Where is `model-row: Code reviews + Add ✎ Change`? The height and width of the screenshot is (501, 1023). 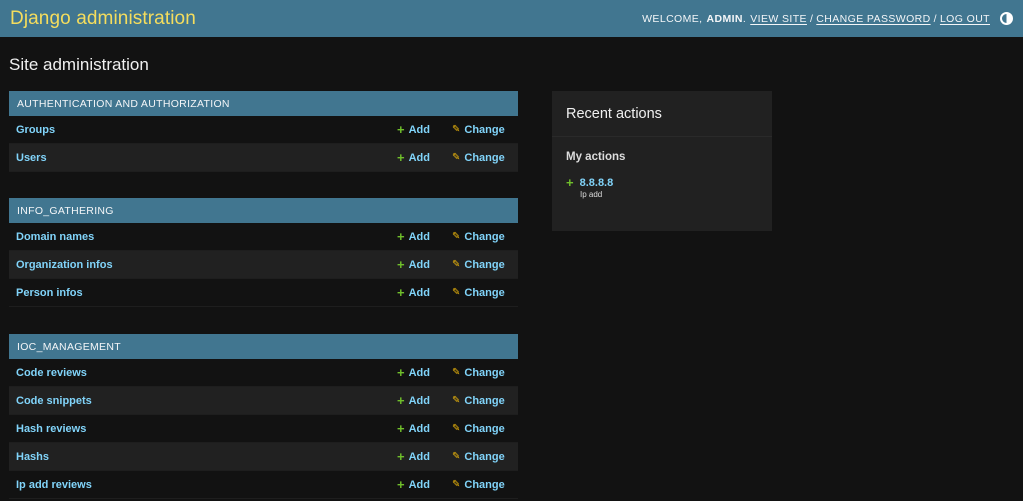
model-row: Code reviews + Add ✎ Change is located at coordinates (263, 373).